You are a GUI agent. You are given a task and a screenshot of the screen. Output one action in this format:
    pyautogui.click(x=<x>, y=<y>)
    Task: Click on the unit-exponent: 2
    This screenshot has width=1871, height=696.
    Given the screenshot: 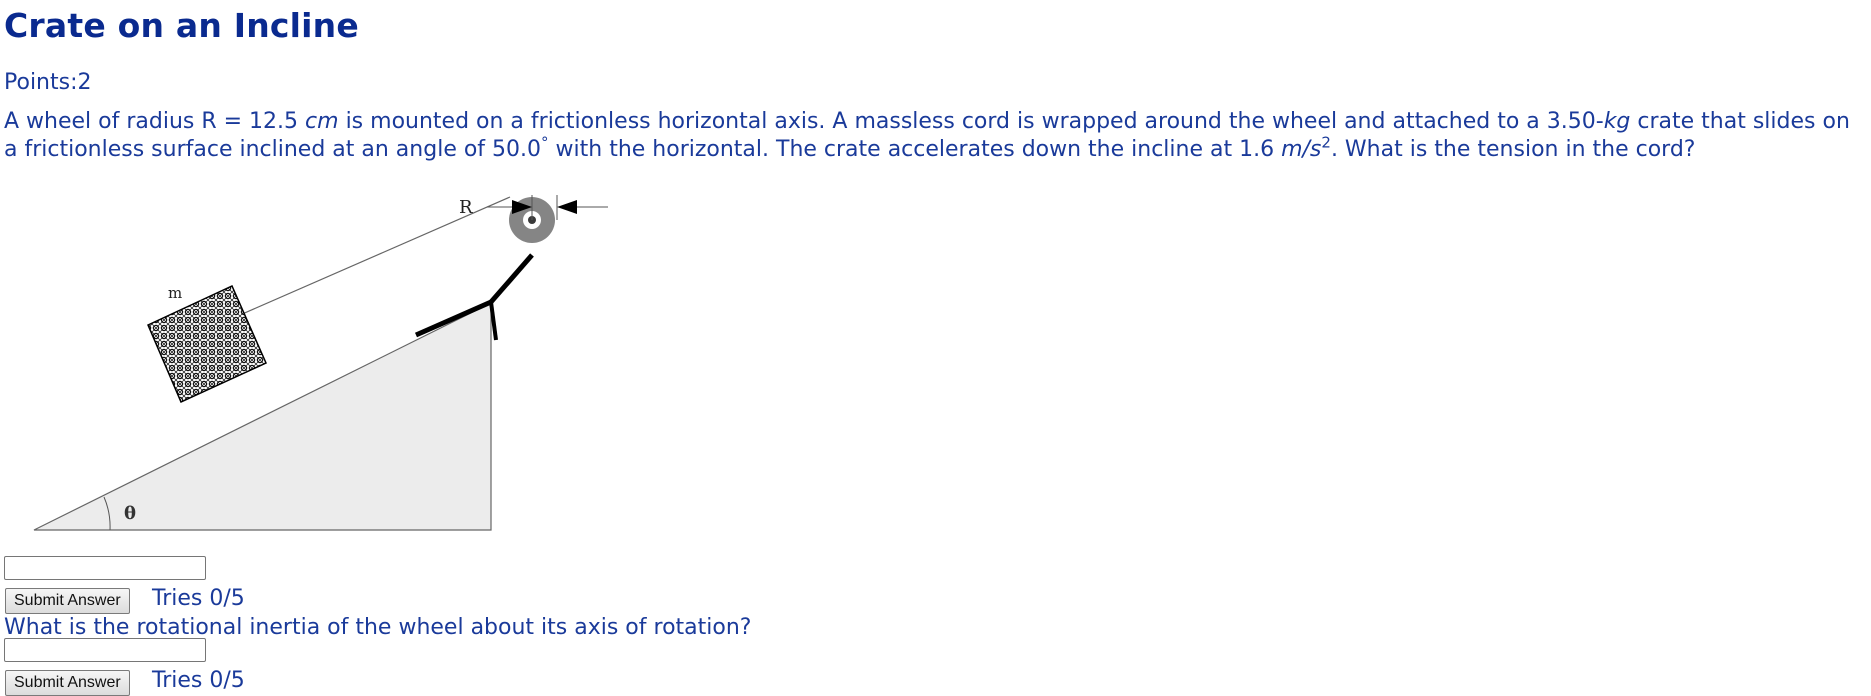 What is the action you would take?
    pyautogui.click(x=1326, y=142)
    